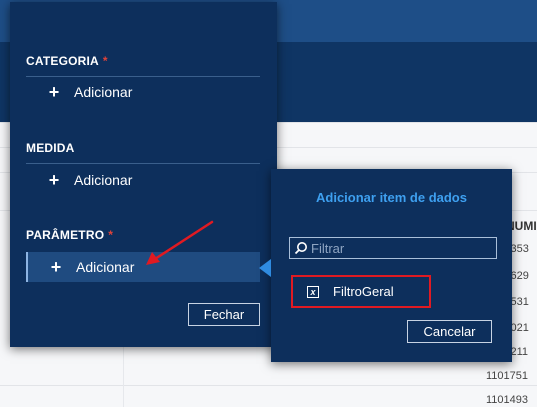  I want to click on add-categoria-button: + Adicionar, so click(143, 92).